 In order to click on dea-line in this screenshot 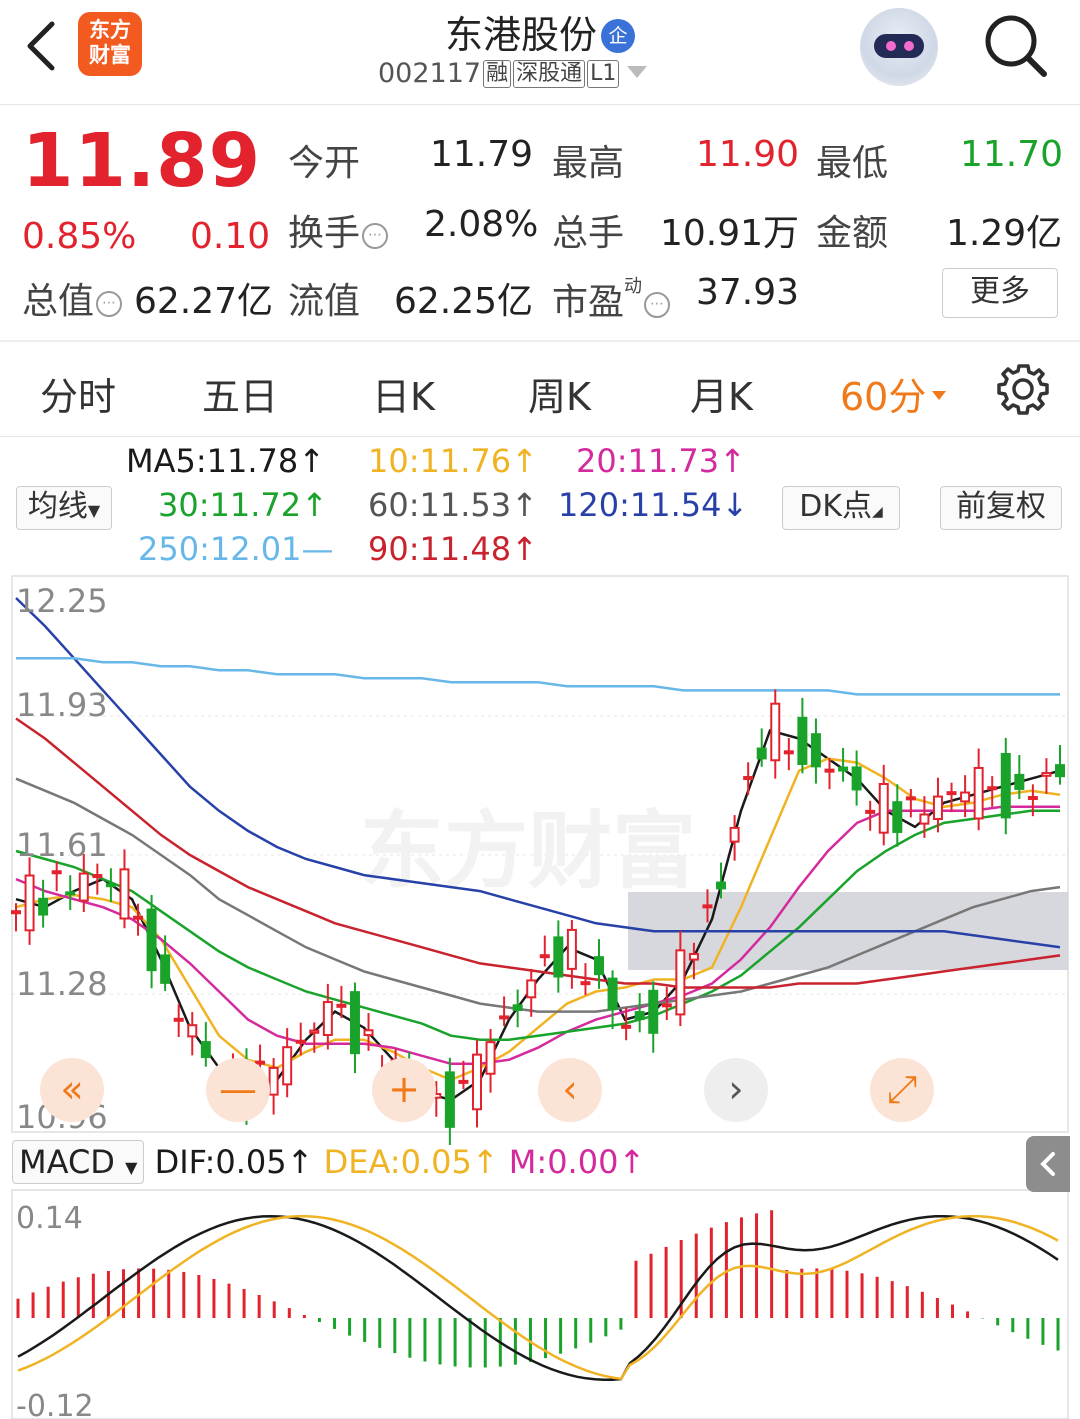, I will do `click(538, 1297)`.